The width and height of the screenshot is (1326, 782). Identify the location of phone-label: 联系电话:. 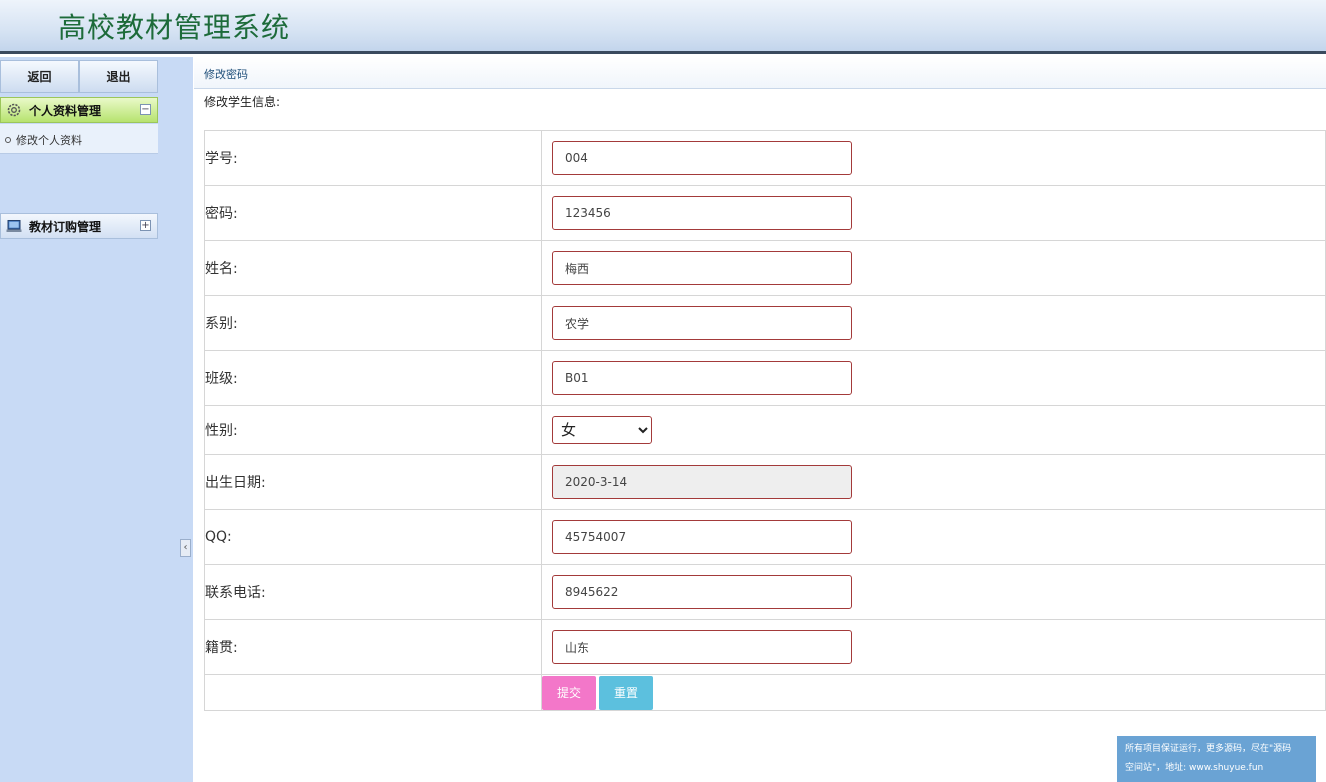
(373, 592).